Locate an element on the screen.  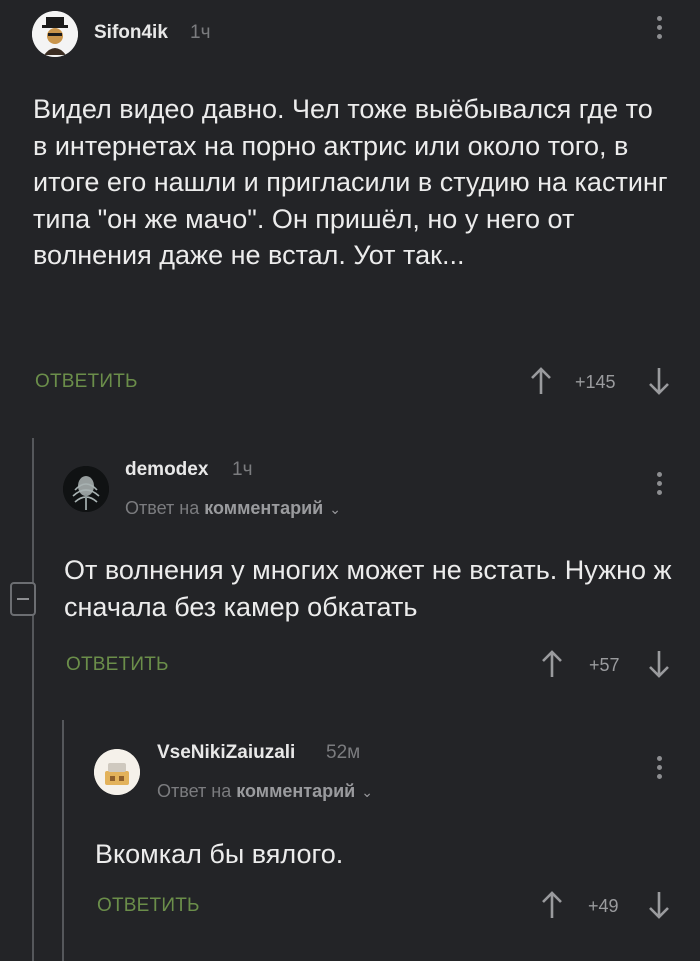
collapse-thread-button is located at coordinates (23, 599).